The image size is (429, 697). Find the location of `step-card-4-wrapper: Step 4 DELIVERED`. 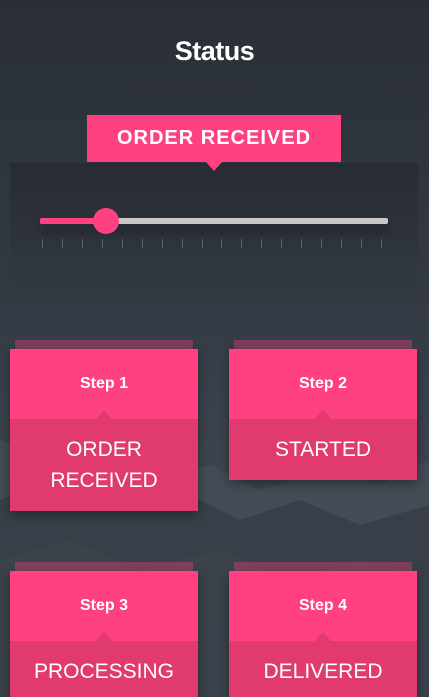

step-card-4-wrapper: Step 4 DELIVERED is located at coordinates (323, 629).